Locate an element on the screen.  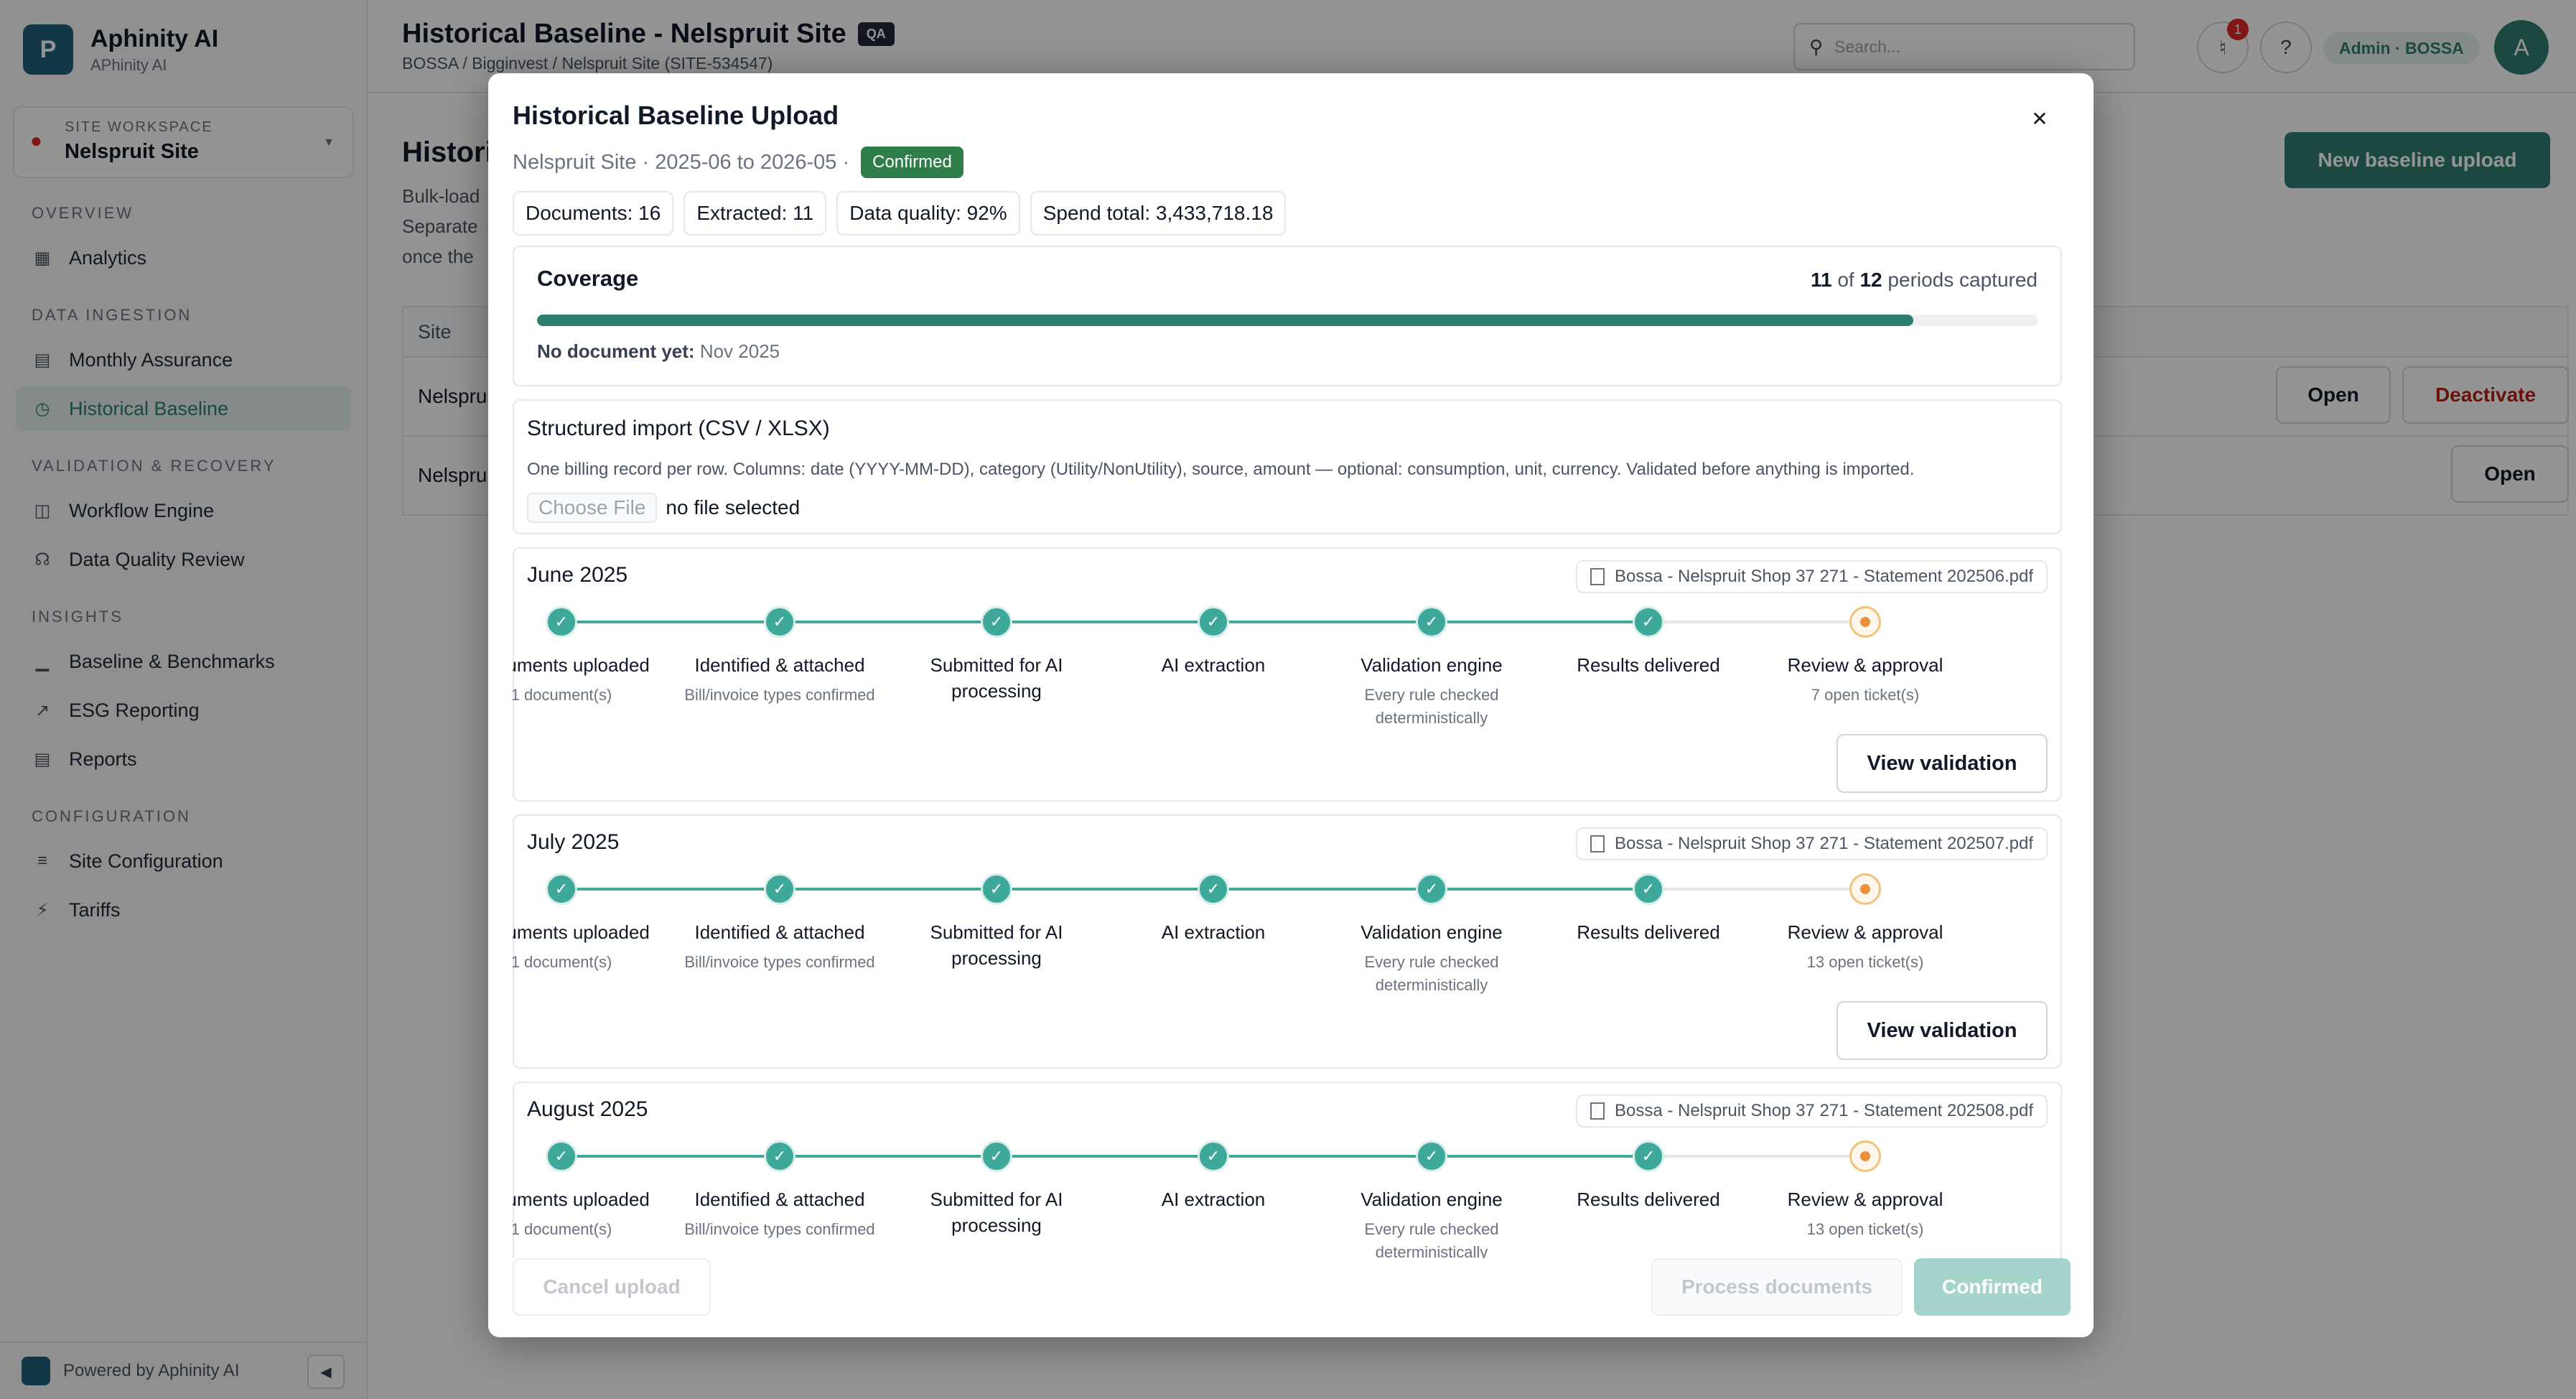
coverage-progress-bar is located at coordinates (1287, 320).